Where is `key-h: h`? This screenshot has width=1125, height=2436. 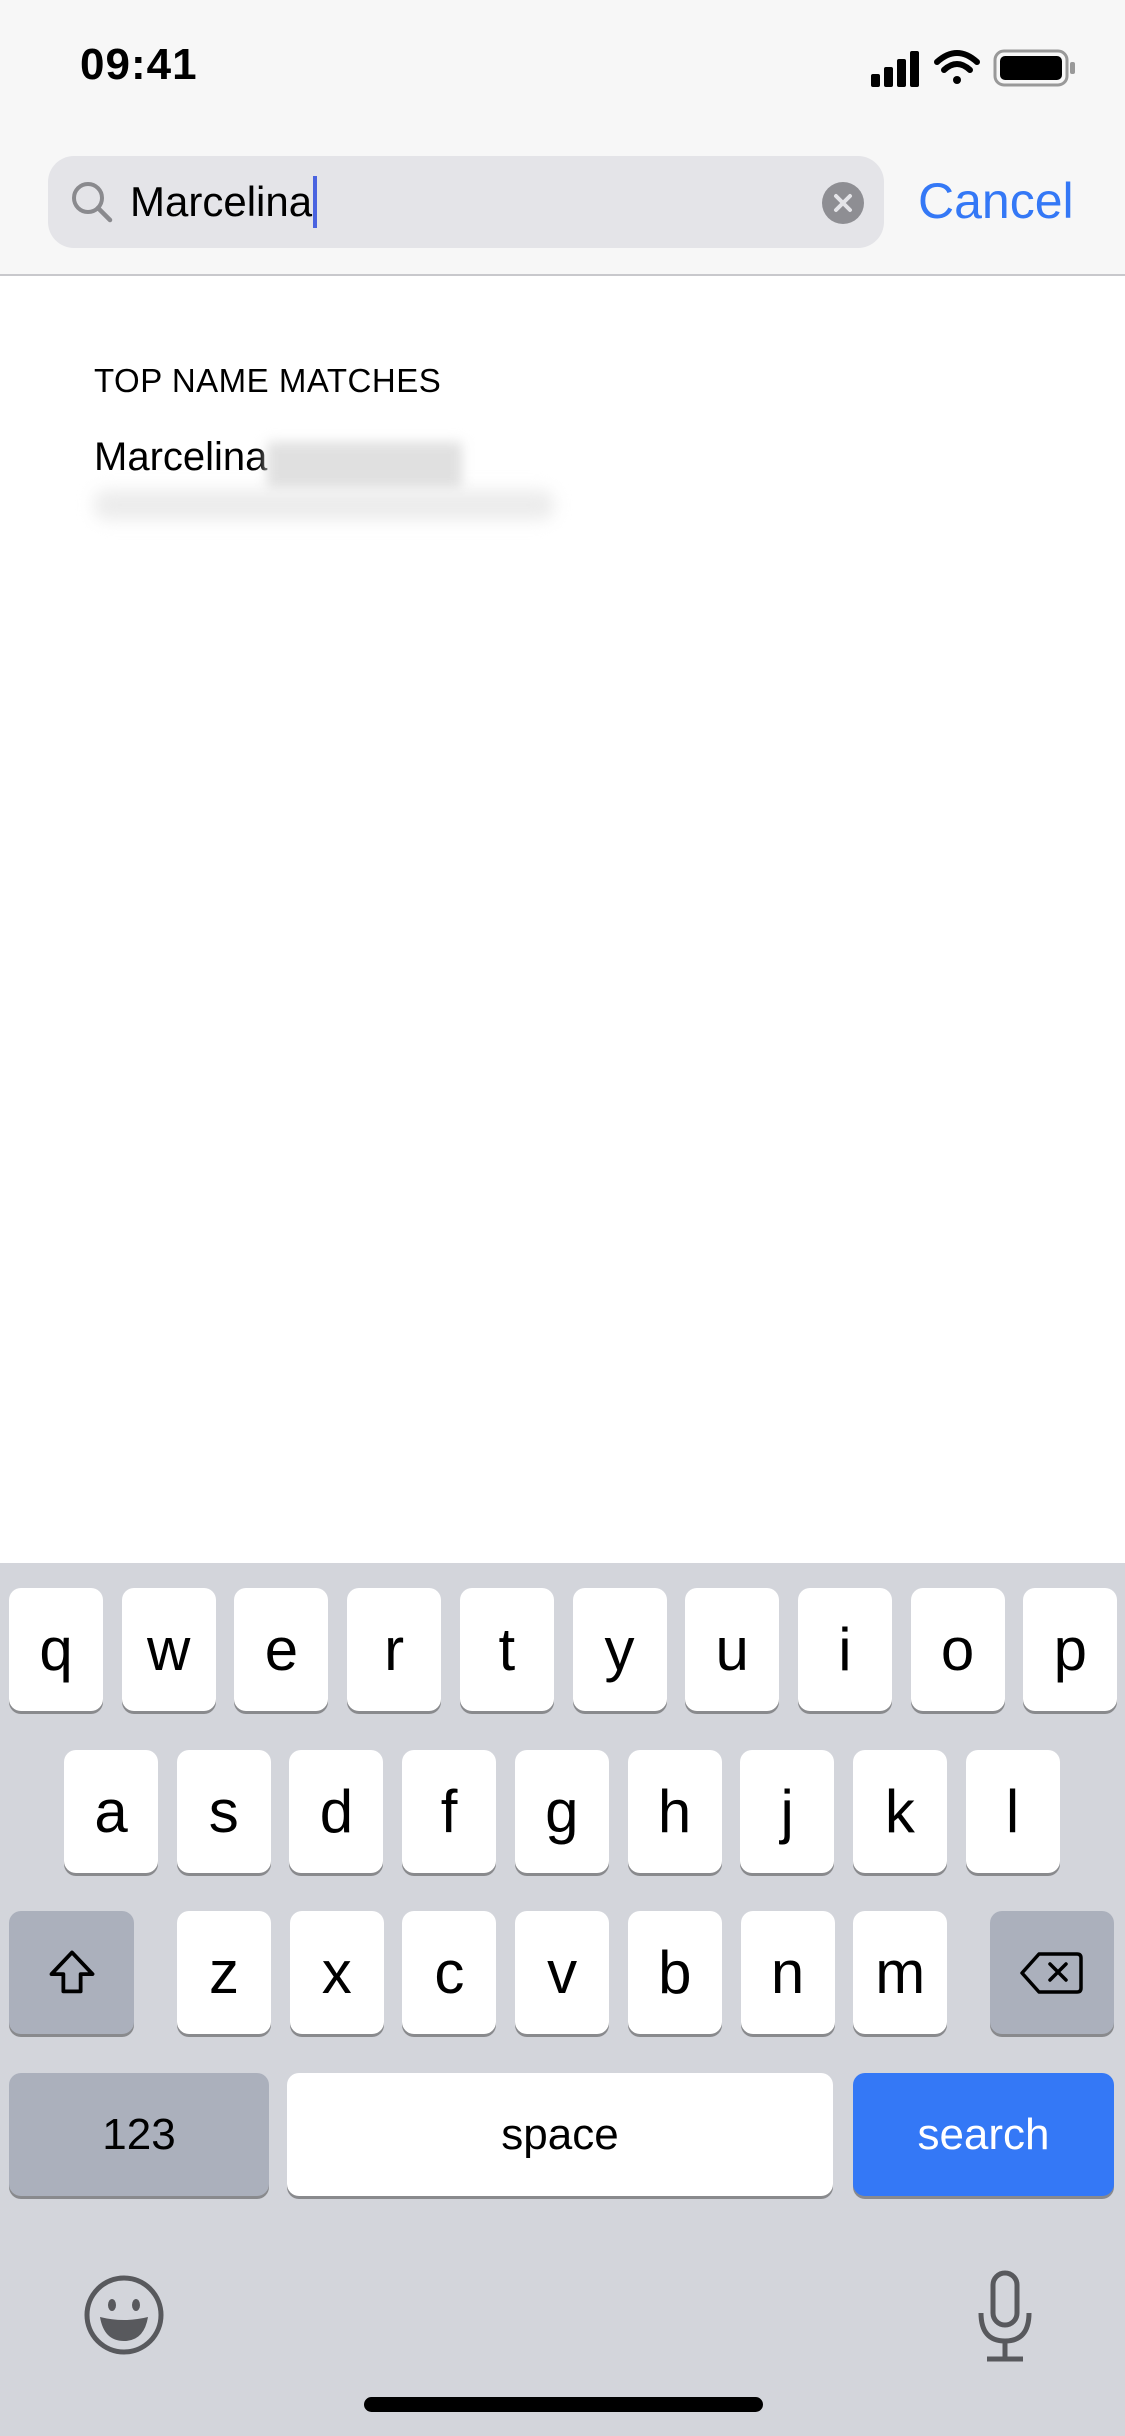
key-h: h is located at coordinates (674, 1811).